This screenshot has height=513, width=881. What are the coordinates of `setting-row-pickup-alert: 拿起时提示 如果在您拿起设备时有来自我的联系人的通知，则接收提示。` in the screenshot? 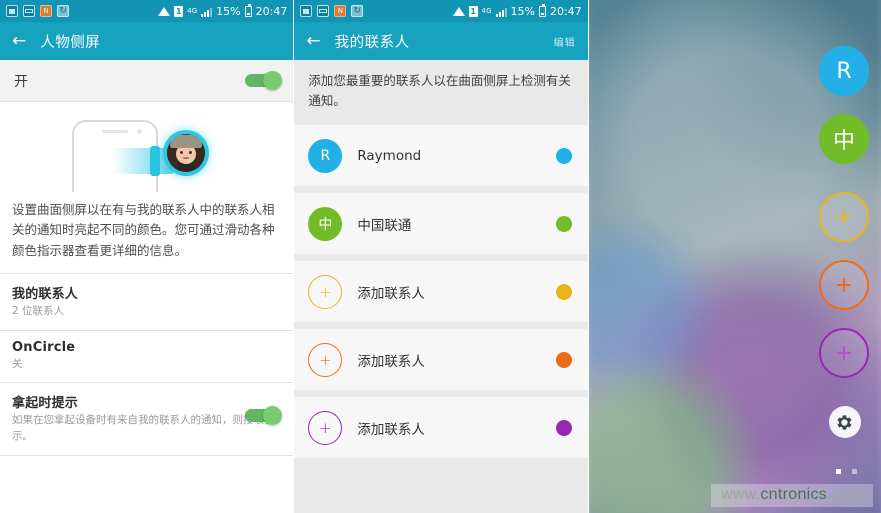 It's located at (147, 419).